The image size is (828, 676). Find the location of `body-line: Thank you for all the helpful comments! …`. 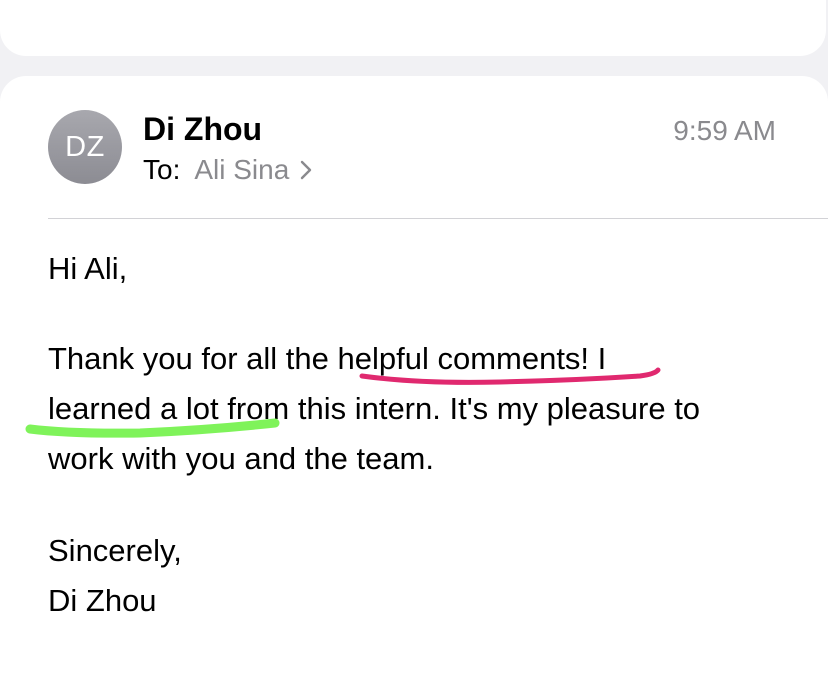

body-line: Thank you for all the helpful comments! … is located at coordinates (327, 358).